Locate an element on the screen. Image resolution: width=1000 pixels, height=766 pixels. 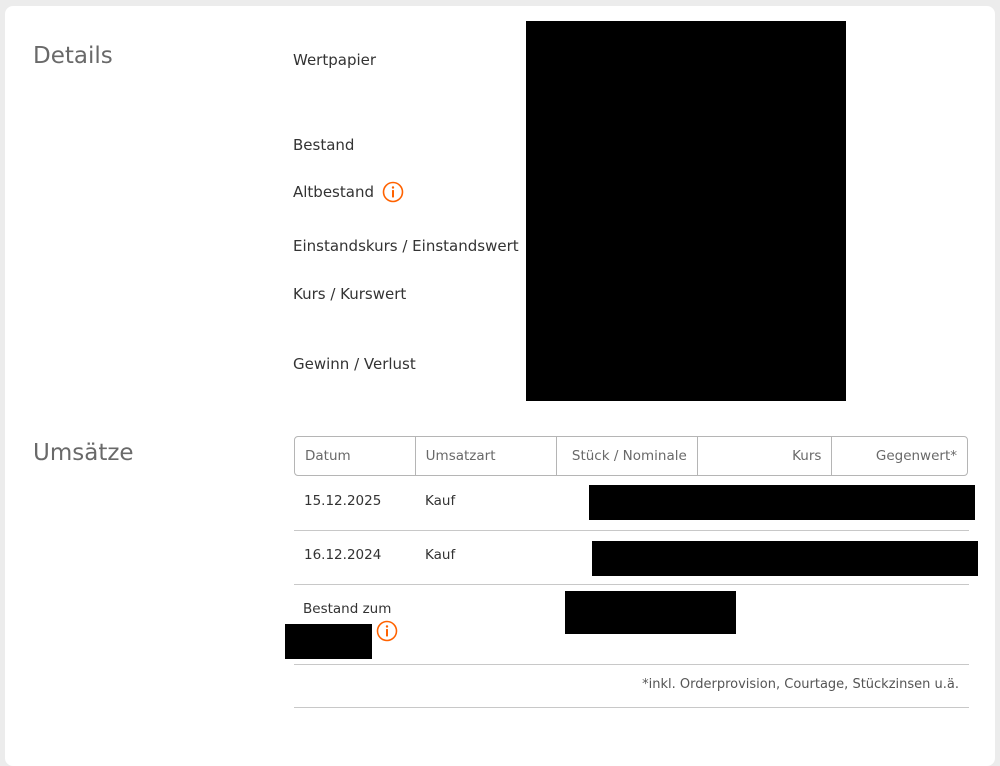
label-gewinn-verlust: Gewinn / Verlust is located at coordinates (354, 364).